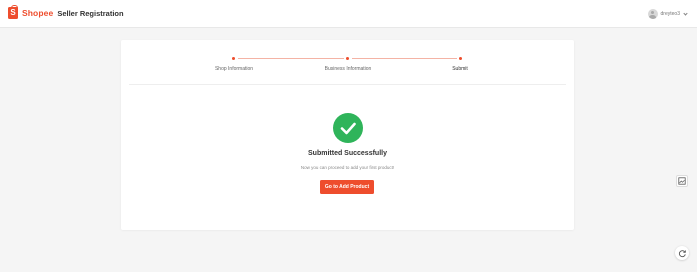 The height and width of the screenshot is (272, 697). Describe the element at coordinates (348, 14) in the screenshot. I see `top-bar: S Shopee Seller Registration dreyteo3` at that location.